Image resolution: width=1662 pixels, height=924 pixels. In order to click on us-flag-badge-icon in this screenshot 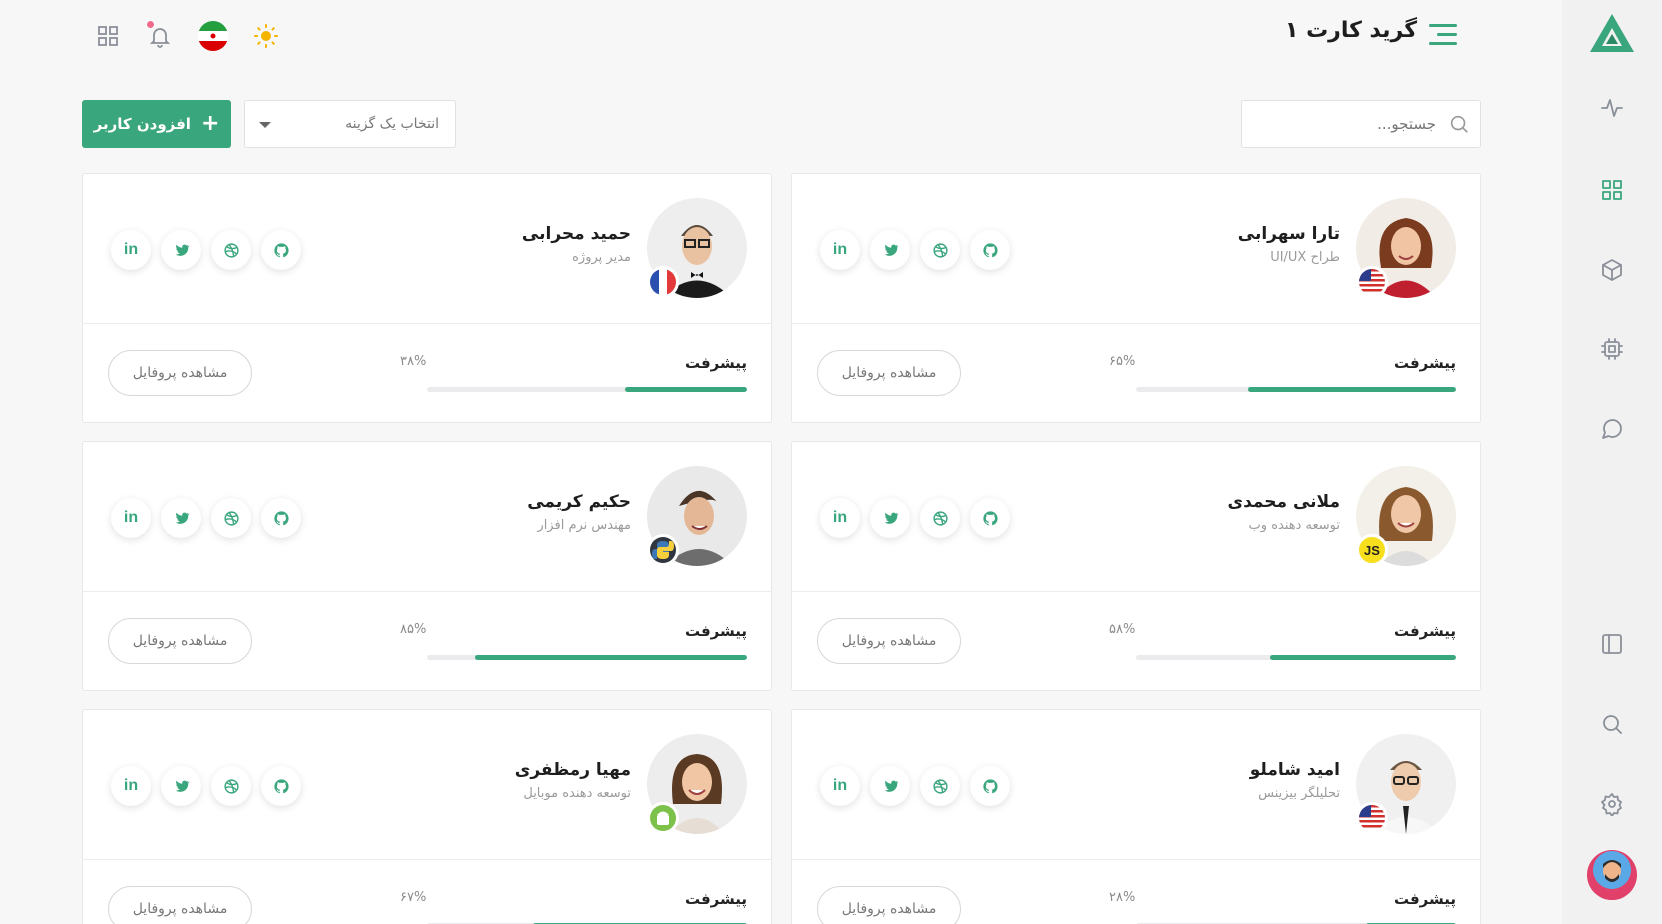, I will do `click(1372, 282)`.